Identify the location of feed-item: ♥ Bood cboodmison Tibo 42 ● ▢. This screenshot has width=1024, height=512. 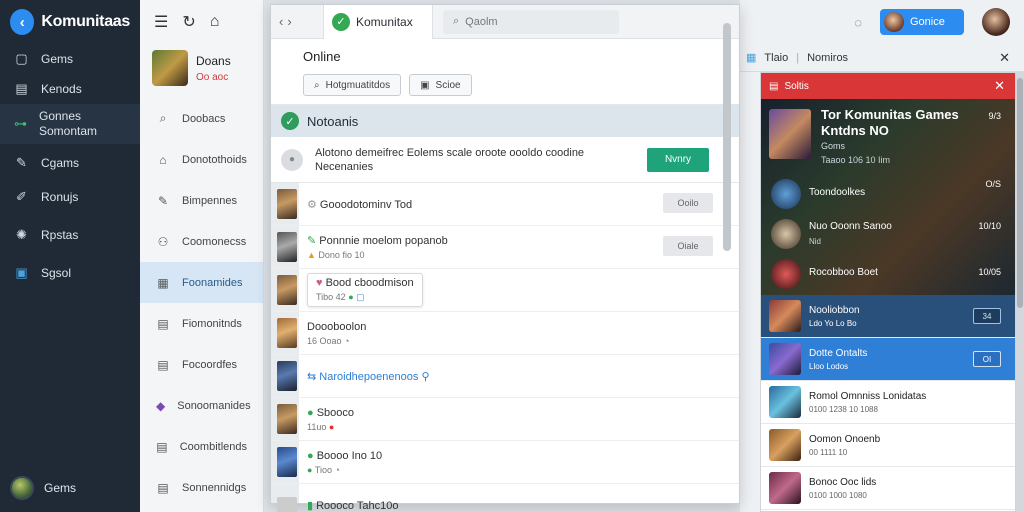
(505, 290).